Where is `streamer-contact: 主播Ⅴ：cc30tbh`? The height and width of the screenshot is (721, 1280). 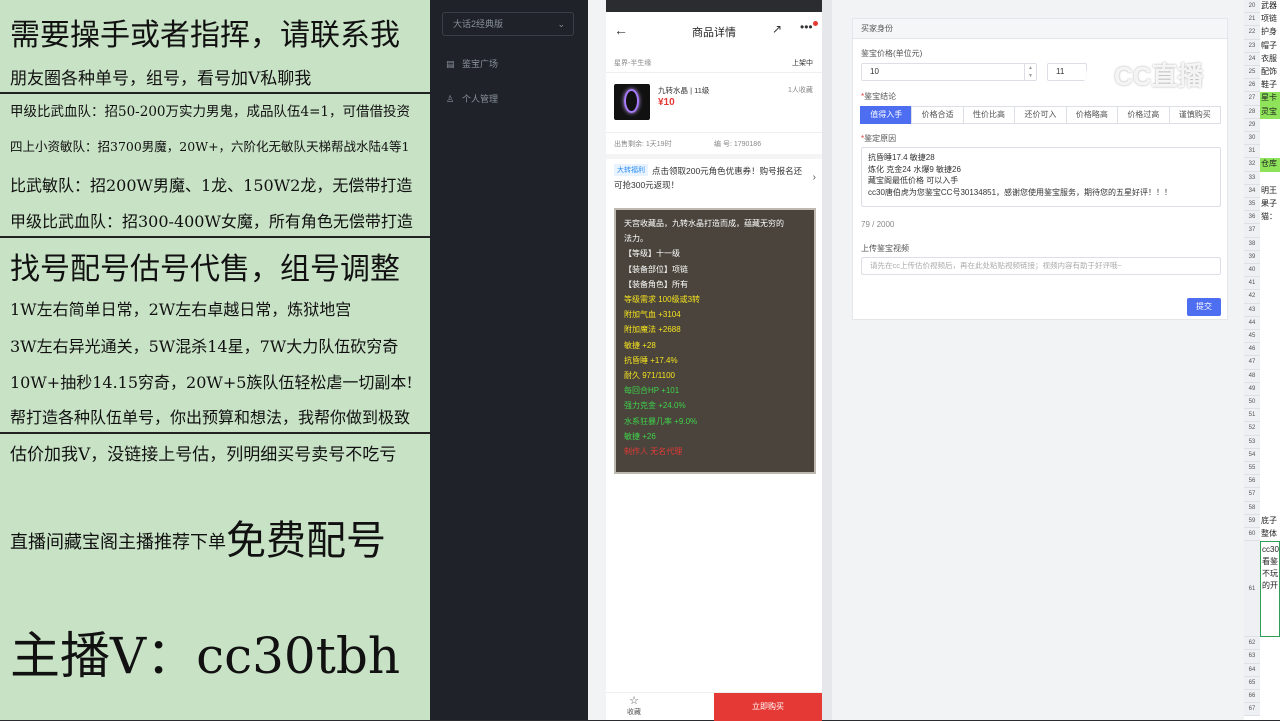 streamer-contact: 主播Ⅴ：cc30tbh is located at coordinates (205, 656).